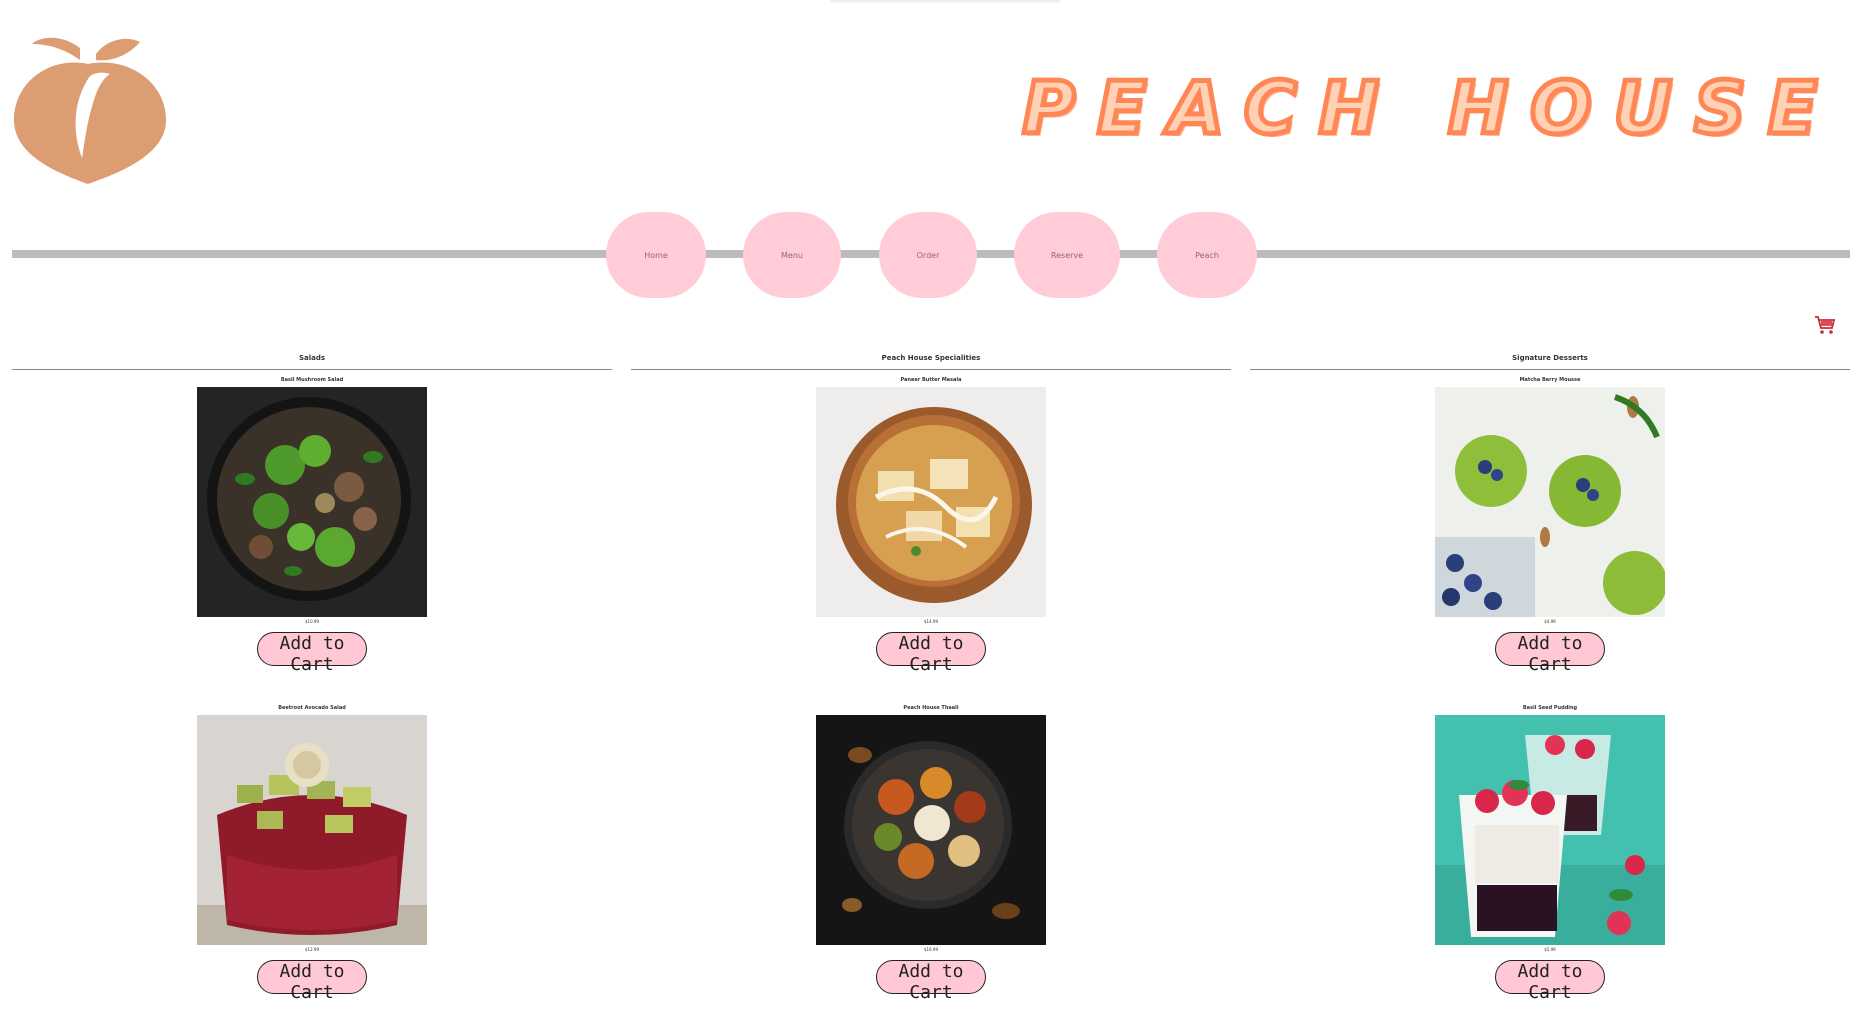  I want to click on item-name: Beetroot Avocado Salad, so click(312, 708).